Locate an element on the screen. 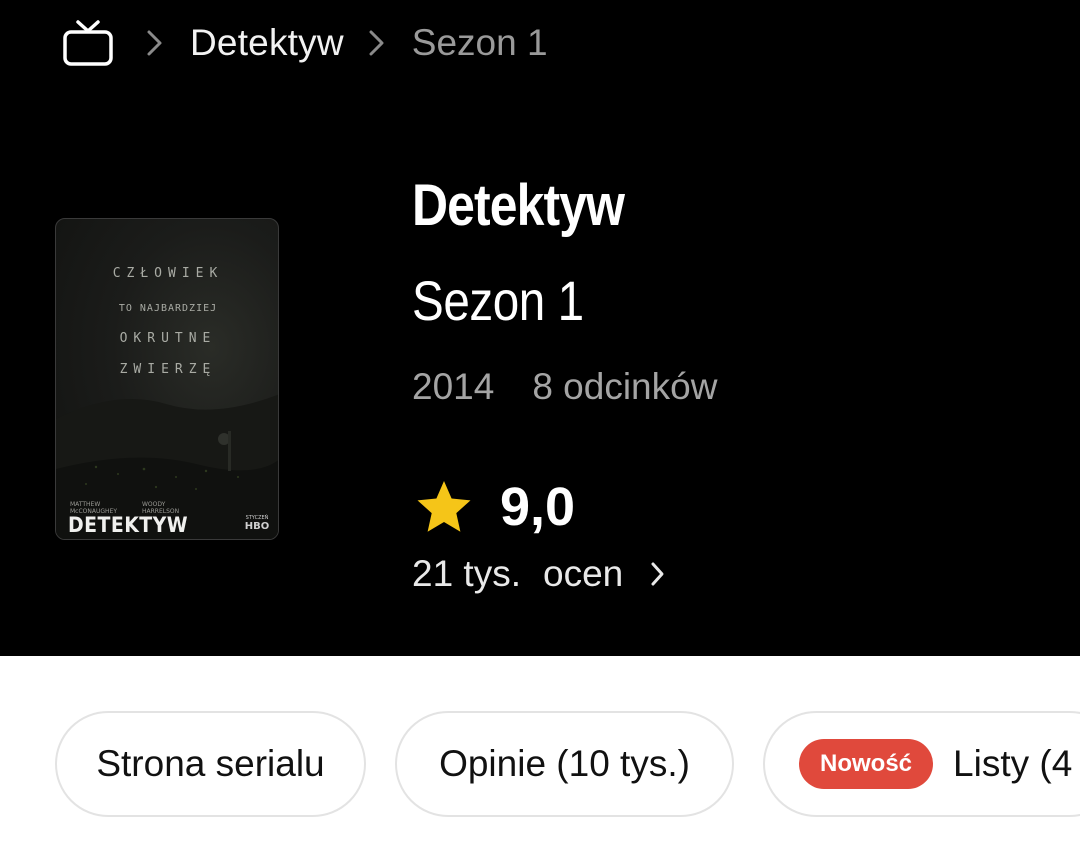 This screenshot has width=1080, height=846. poster-tagline-line: ZWIERZĘ is located at coordinates (168, 369).